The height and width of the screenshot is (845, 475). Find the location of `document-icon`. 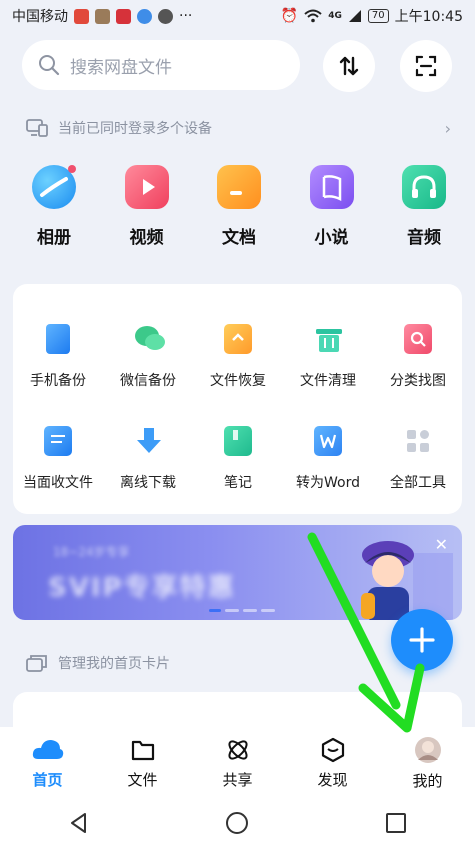

document-icon is located at coordinates (239, 187).